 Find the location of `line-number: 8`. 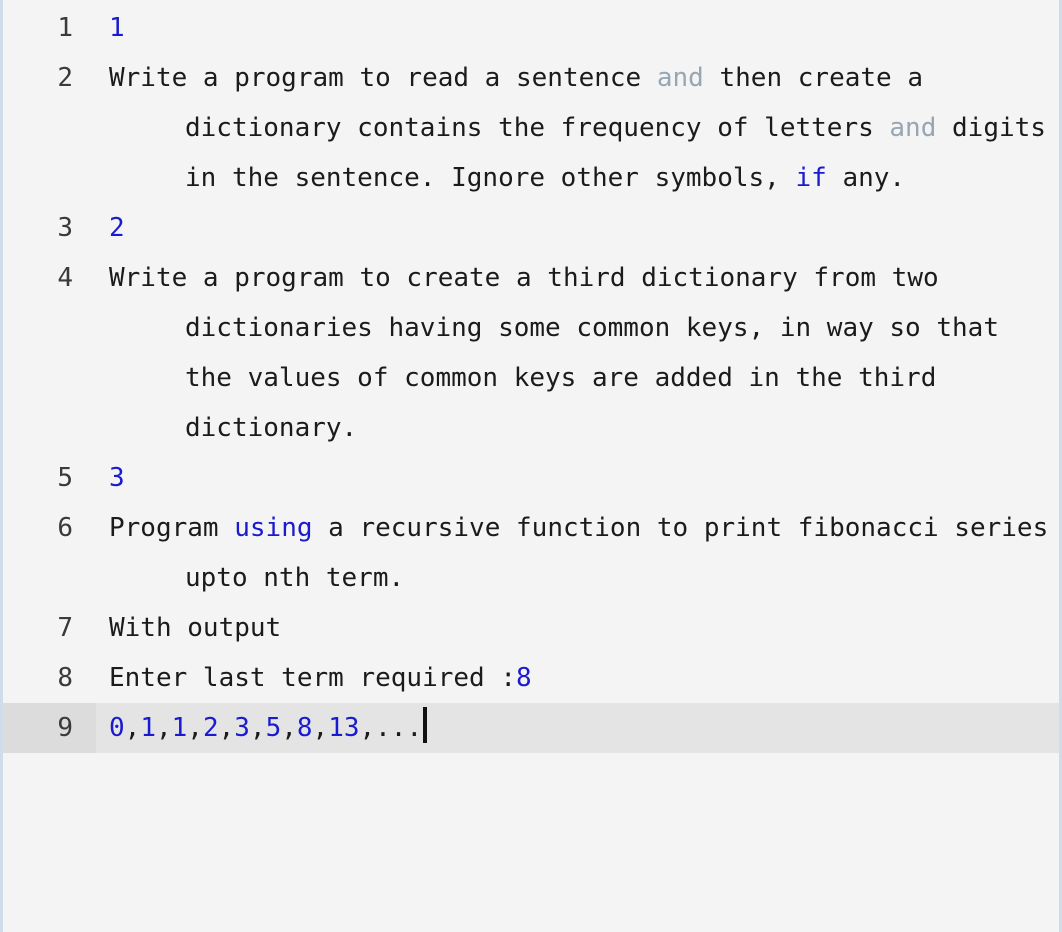

line-number: 8 is located at coordinates (65, 678).